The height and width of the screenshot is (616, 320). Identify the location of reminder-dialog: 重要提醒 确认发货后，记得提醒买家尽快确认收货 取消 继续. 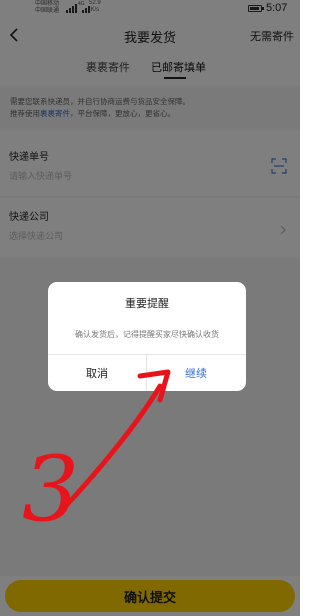
(147, 336).